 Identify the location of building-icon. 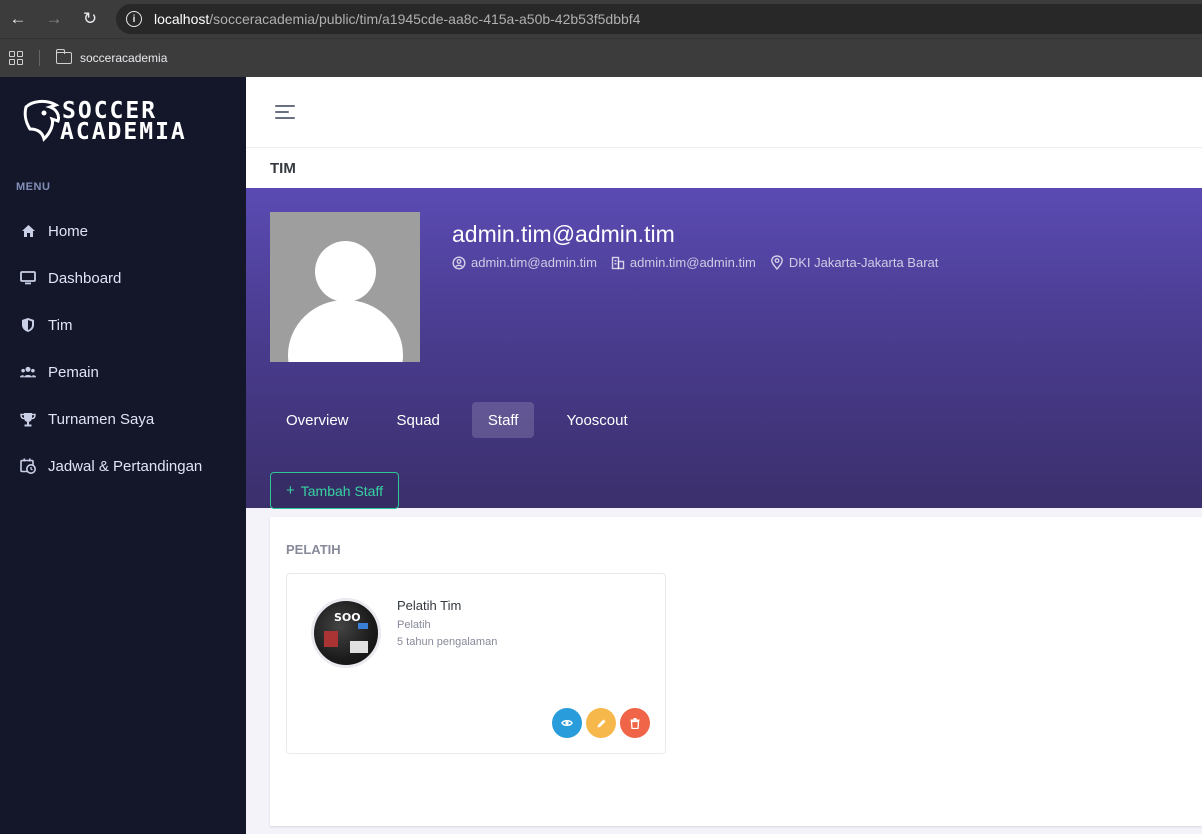
(618, 263).